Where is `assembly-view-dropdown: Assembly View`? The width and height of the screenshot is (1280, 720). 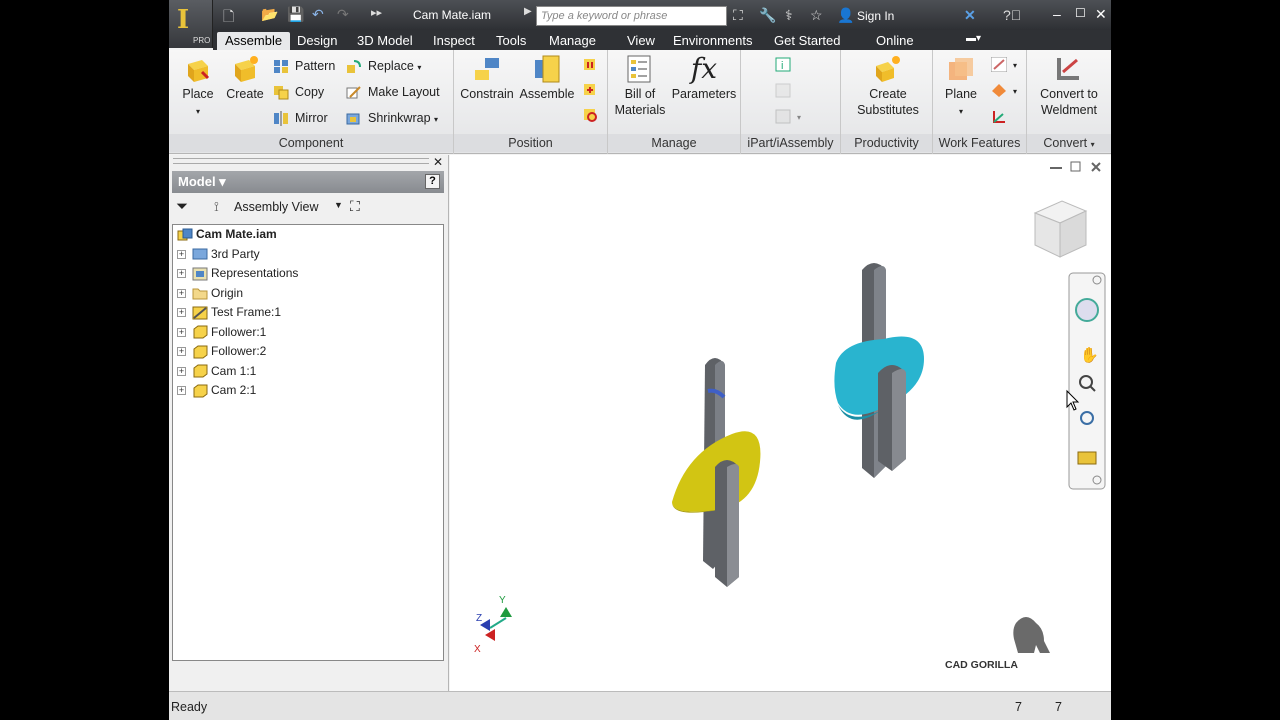 assembly-view-dropdown: Assembly View is located at coordinates (276, 207).